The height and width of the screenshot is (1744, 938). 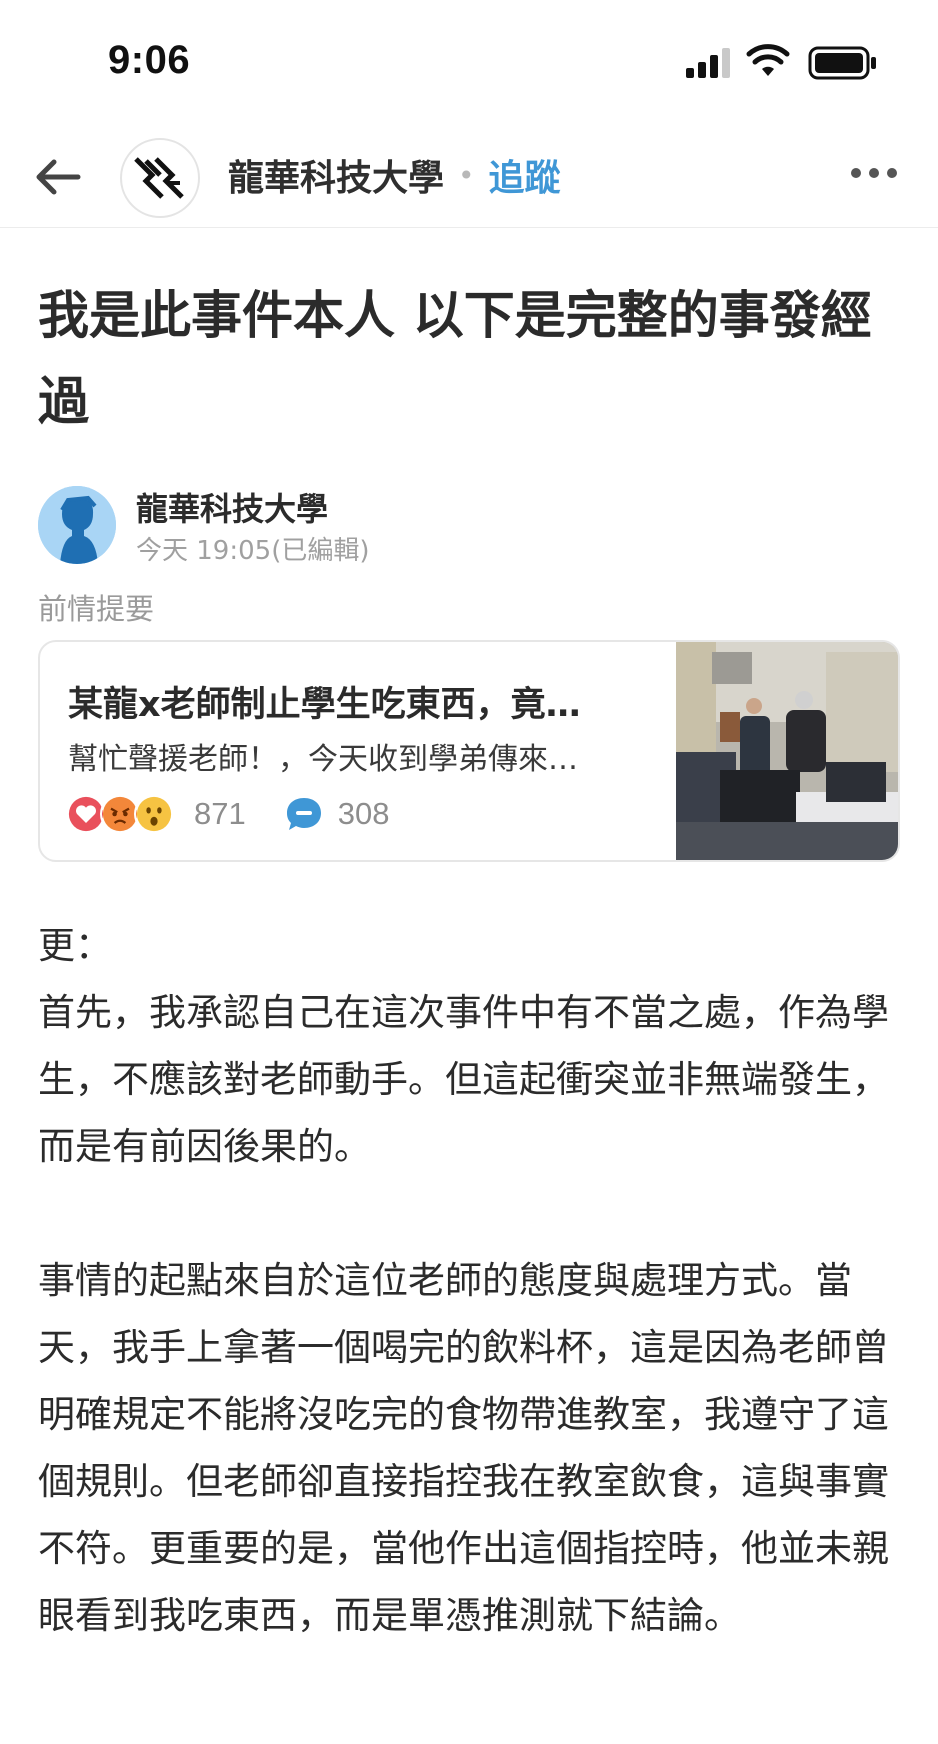 I want to click on wifi-icon, so click(x=768, y=60).